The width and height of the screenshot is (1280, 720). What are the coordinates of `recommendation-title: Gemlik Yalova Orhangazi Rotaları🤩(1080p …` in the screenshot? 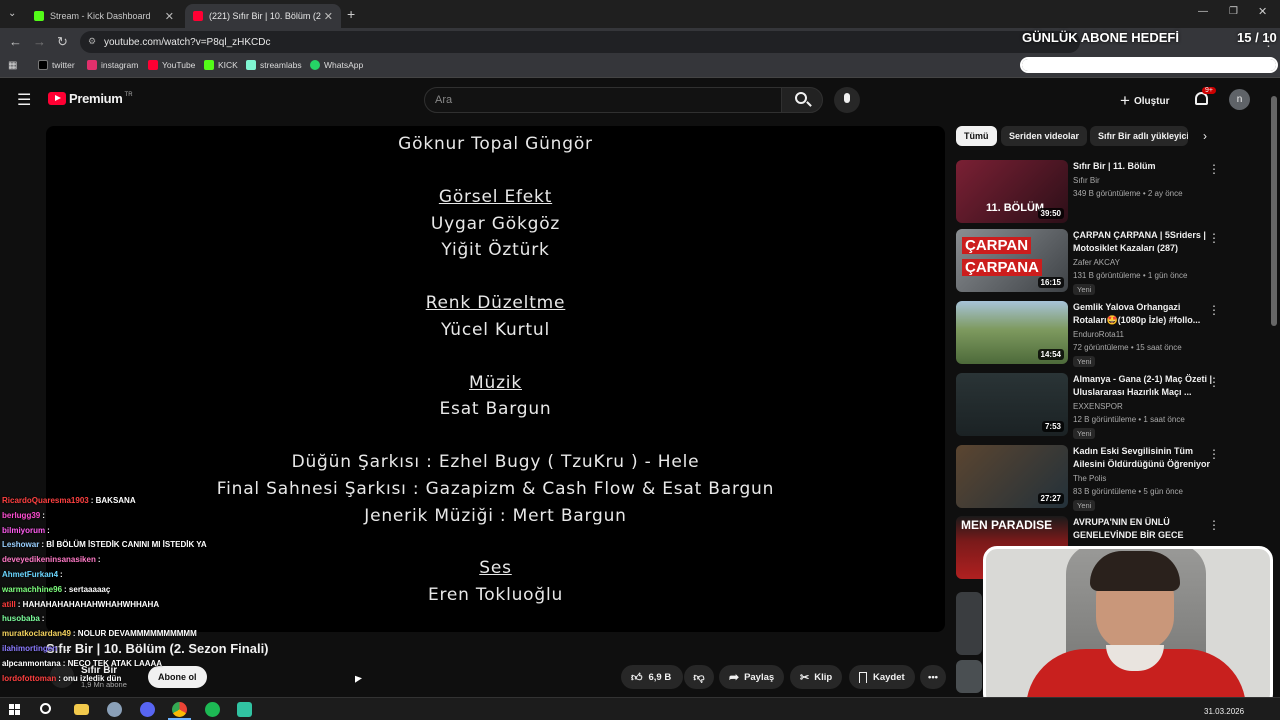 It's located at (1143, 314).